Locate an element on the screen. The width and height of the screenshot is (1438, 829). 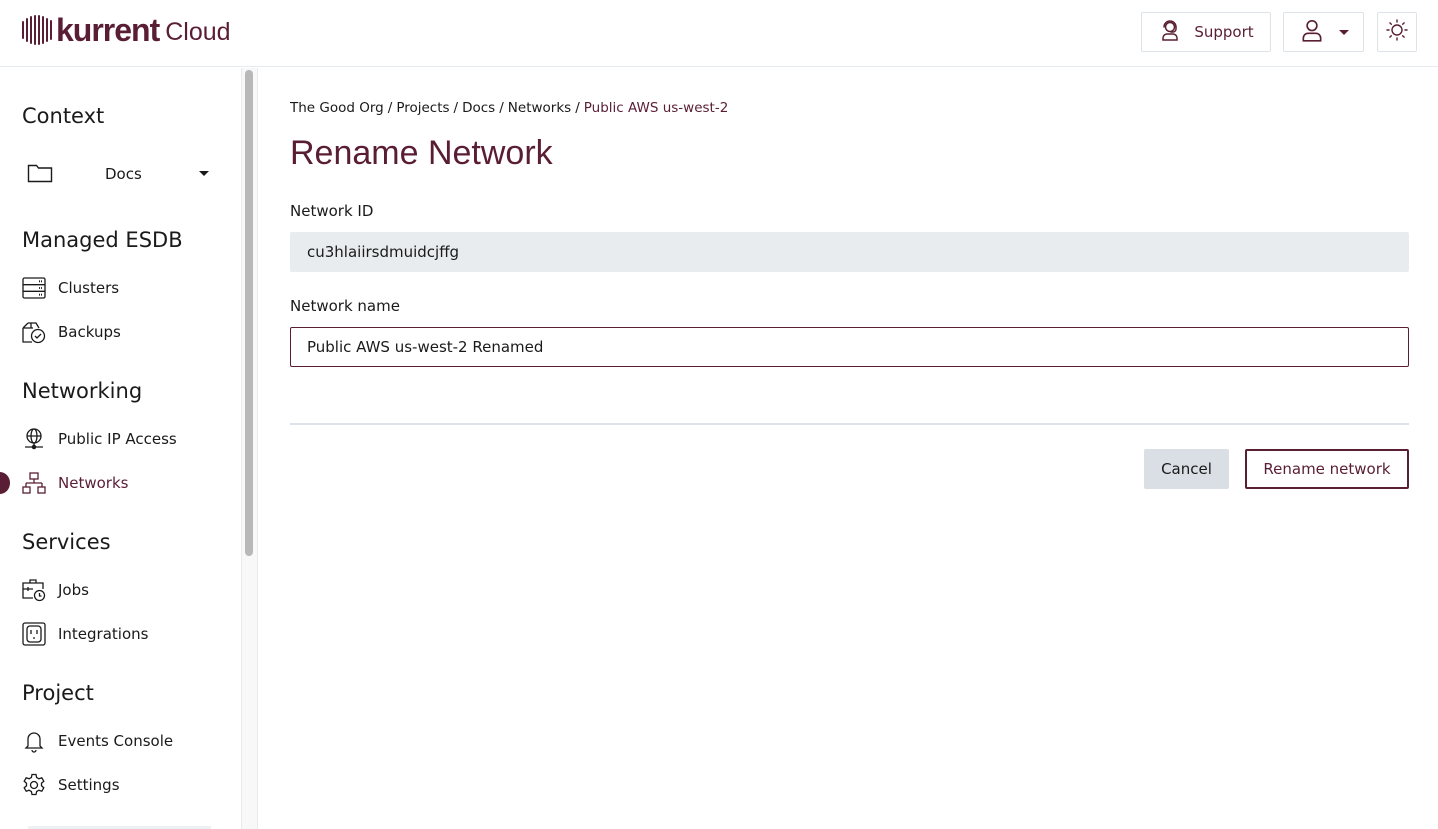
plug-outlet-icon is located at coordinates (34, 634).